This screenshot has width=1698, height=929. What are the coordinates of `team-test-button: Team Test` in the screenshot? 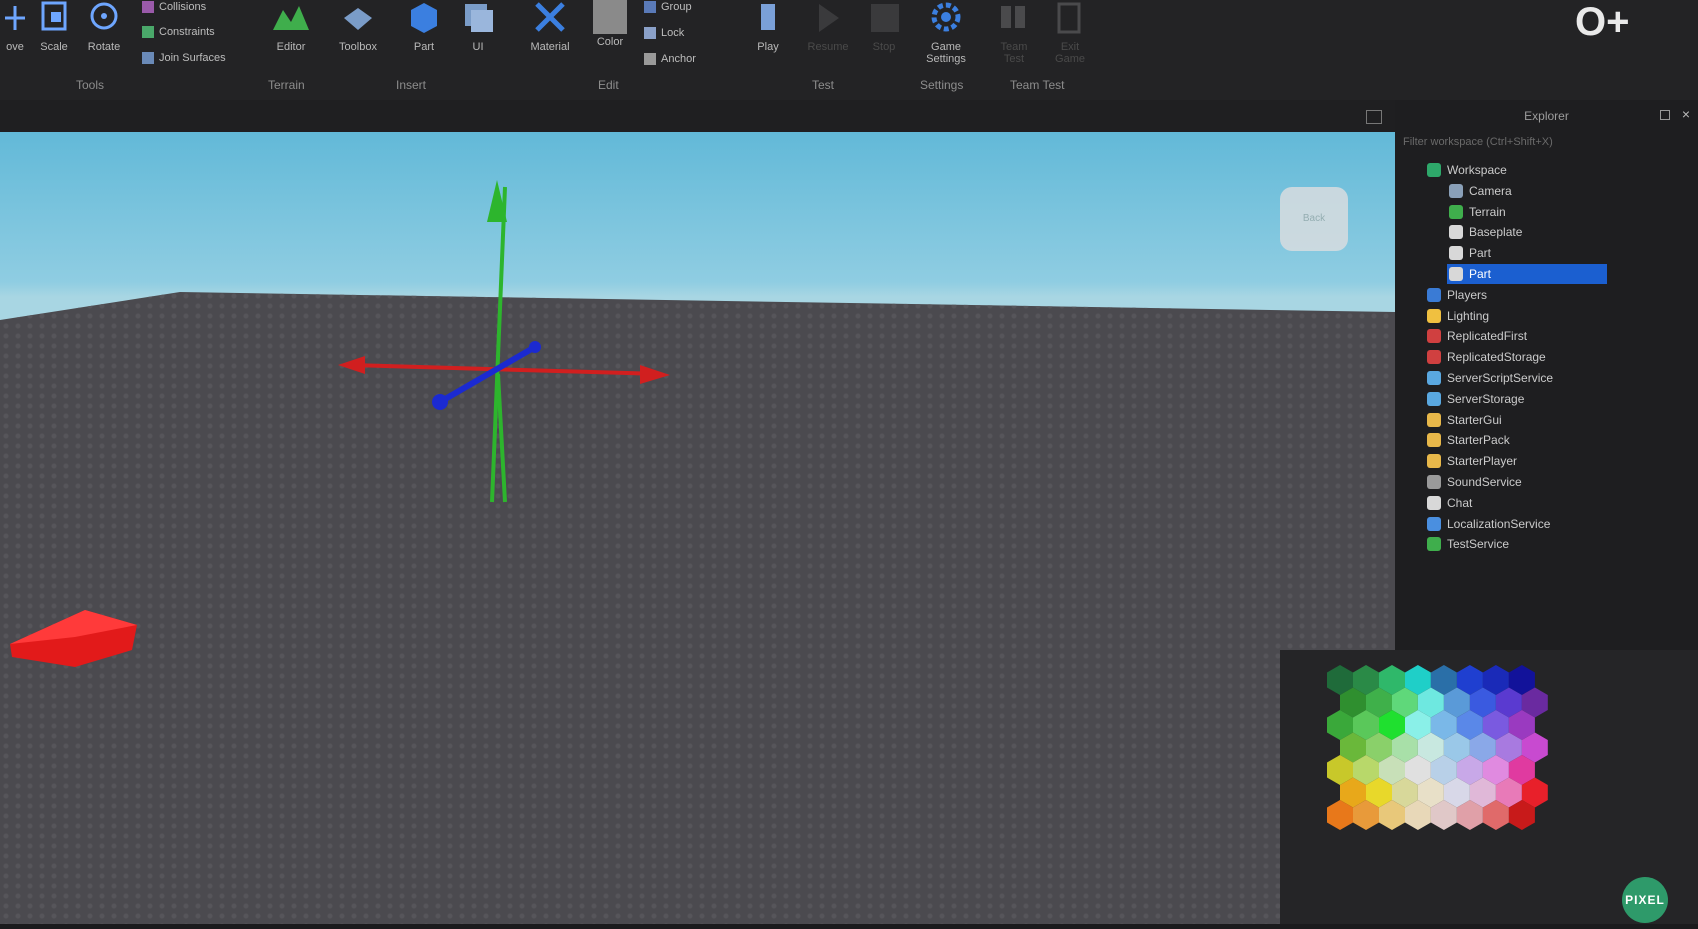 It's located at (1014, 32).